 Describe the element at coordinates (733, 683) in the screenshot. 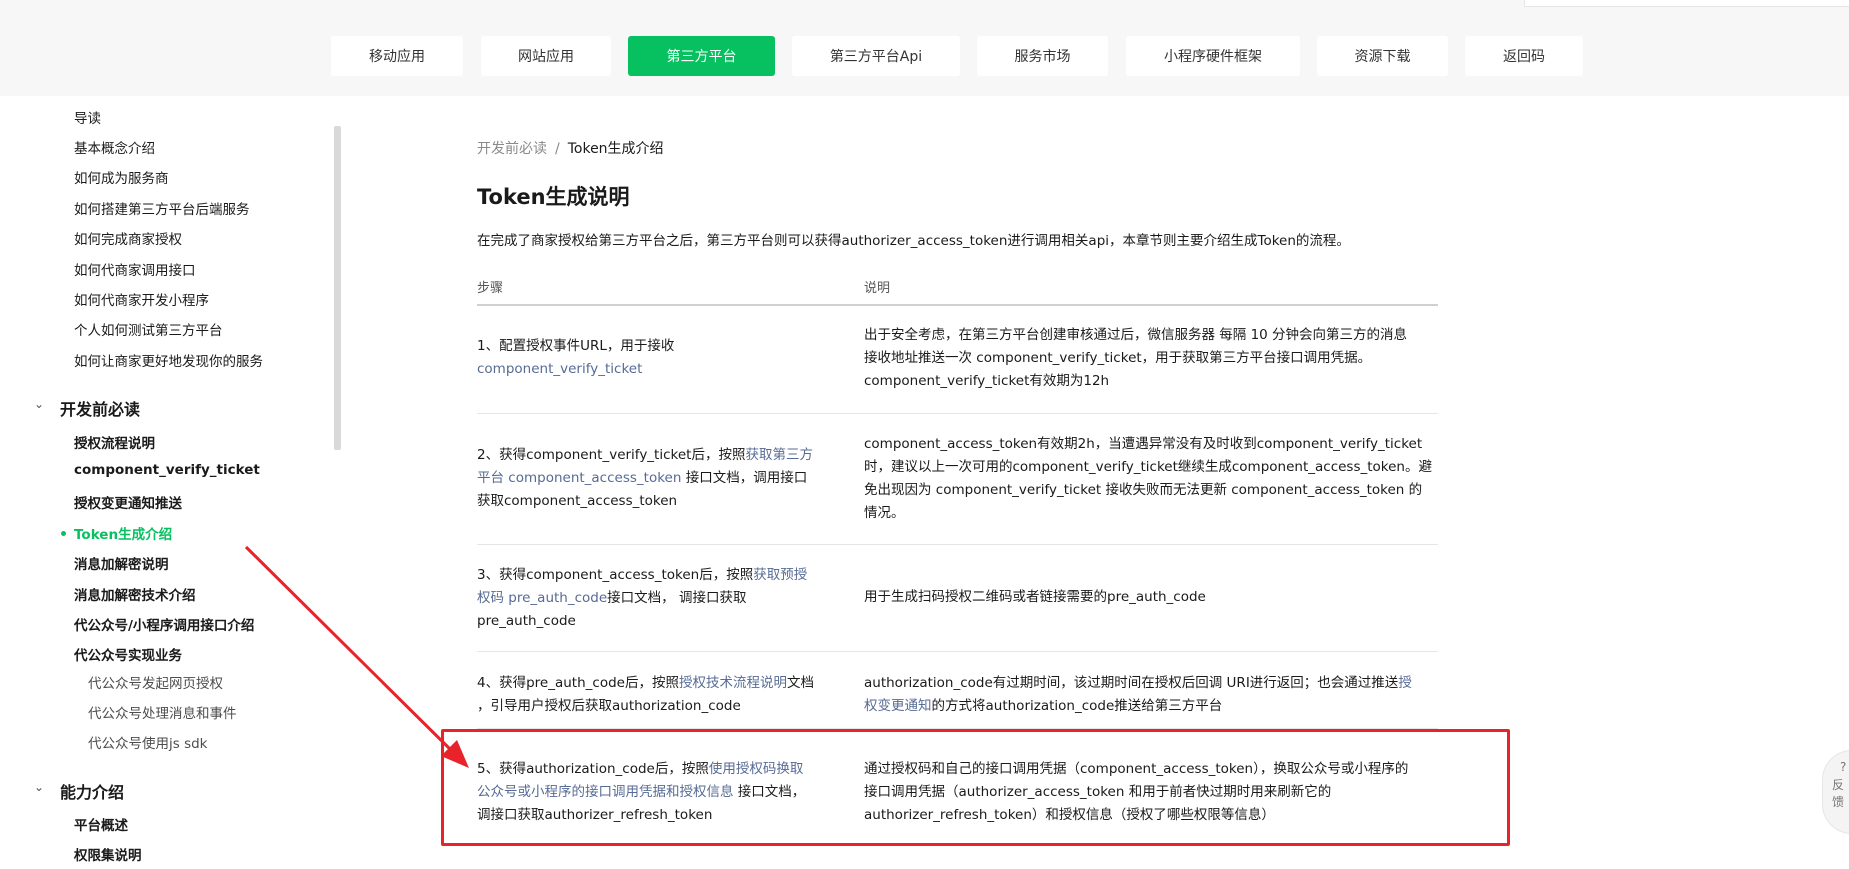

I see `doc-link: 授权技术流程说明` at that location.